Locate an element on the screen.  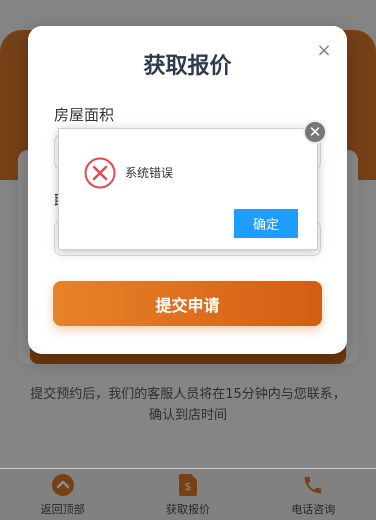
phone-icon is located at coordinates (313, 485).